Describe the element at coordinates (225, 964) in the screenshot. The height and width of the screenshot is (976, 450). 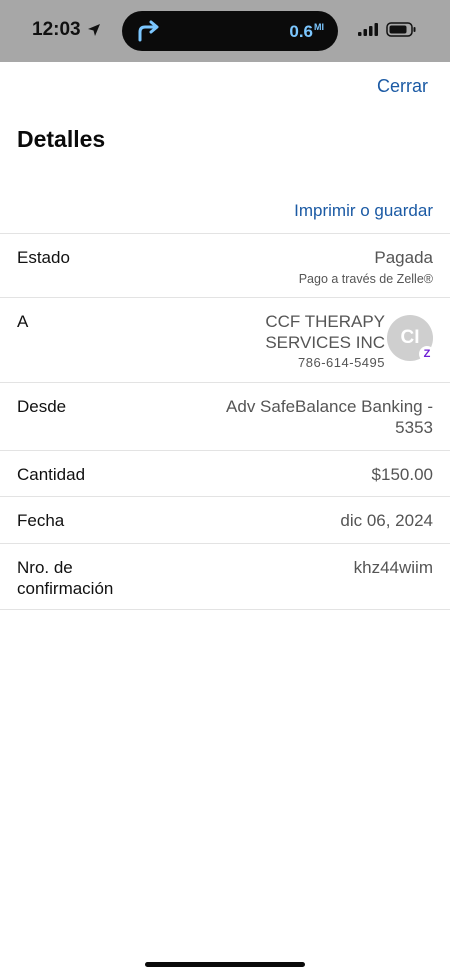
I see `home-indicator` at that location.